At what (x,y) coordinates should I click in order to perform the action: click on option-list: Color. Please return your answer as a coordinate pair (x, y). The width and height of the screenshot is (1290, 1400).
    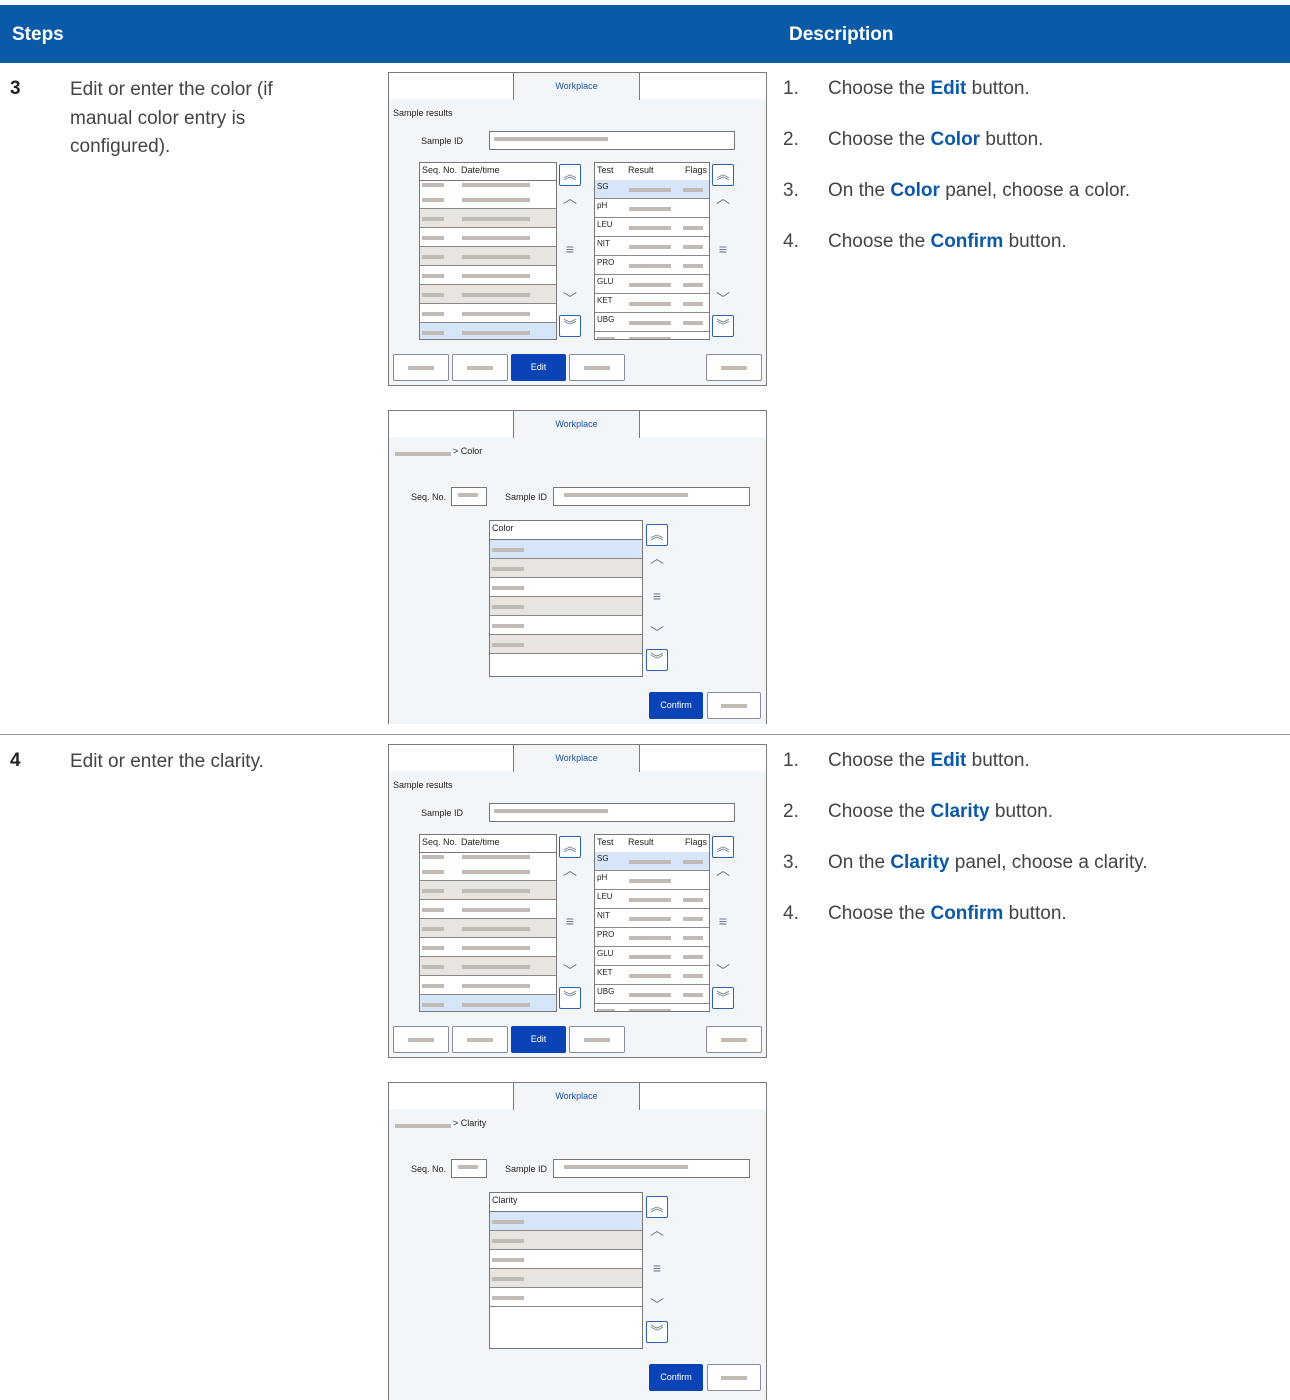
    Looking at the image, I should click on (566, 598).